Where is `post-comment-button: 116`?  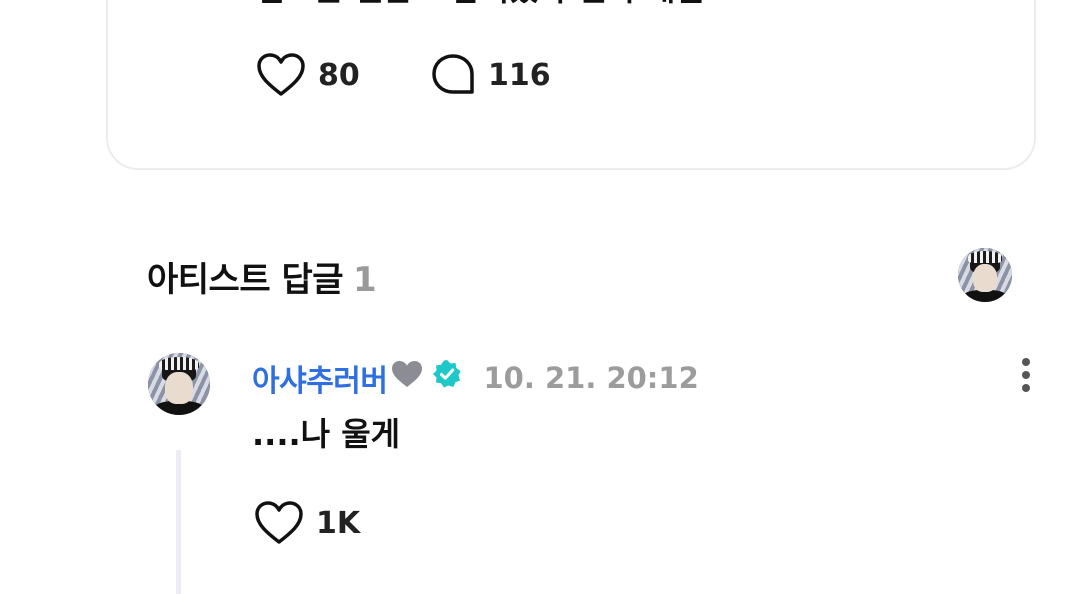 post-comment-button: 116 is located at coordinates (490, 75).